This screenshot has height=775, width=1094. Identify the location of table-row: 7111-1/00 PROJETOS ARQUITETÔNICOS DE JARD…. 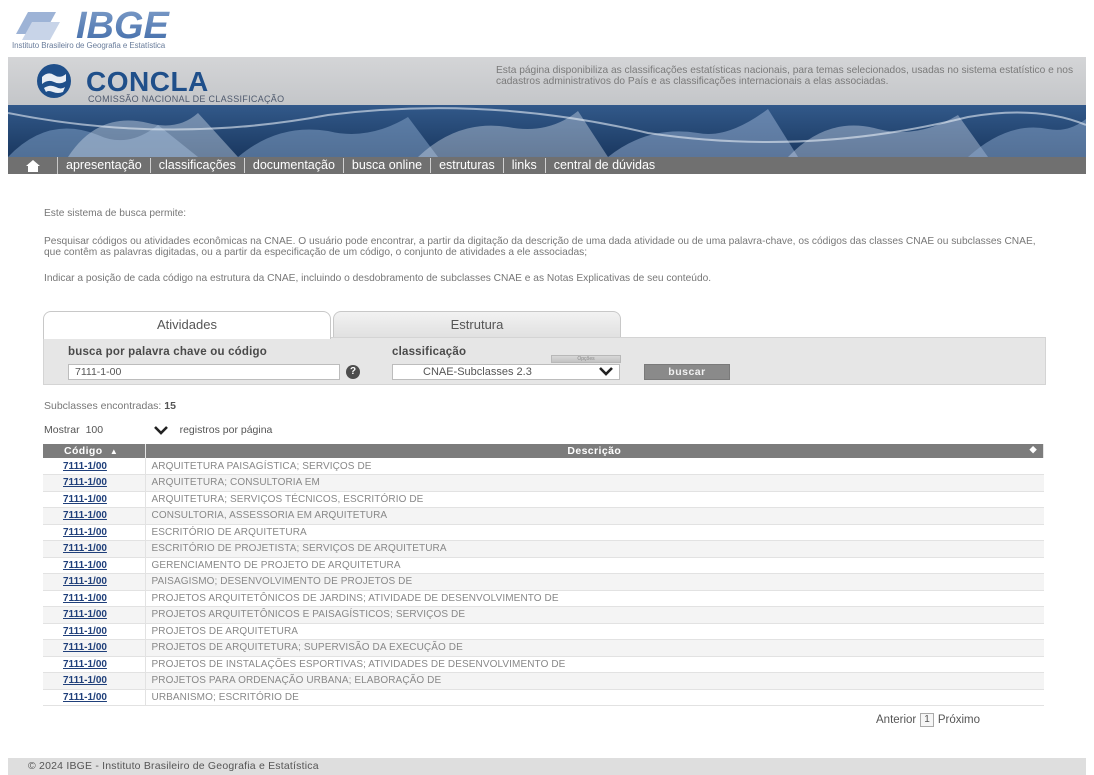
(543, 598).